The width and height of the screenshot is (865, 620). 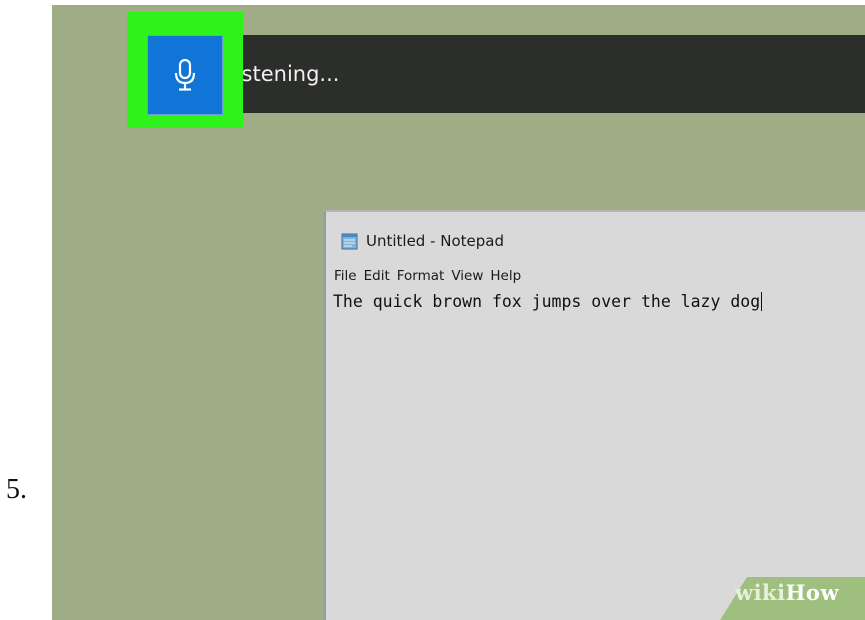 I want to click on watermark-part2: How, so click(x=812, y=592).